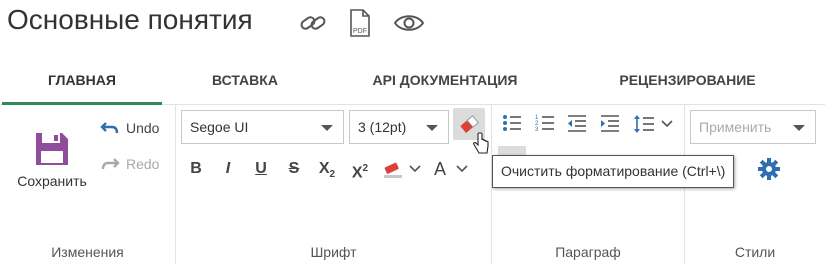  What do you see at coordinates (82, 81) in the screenshot?
I see `tab-home: ГЛАВНАЯ` at bounding box center [82, 81].